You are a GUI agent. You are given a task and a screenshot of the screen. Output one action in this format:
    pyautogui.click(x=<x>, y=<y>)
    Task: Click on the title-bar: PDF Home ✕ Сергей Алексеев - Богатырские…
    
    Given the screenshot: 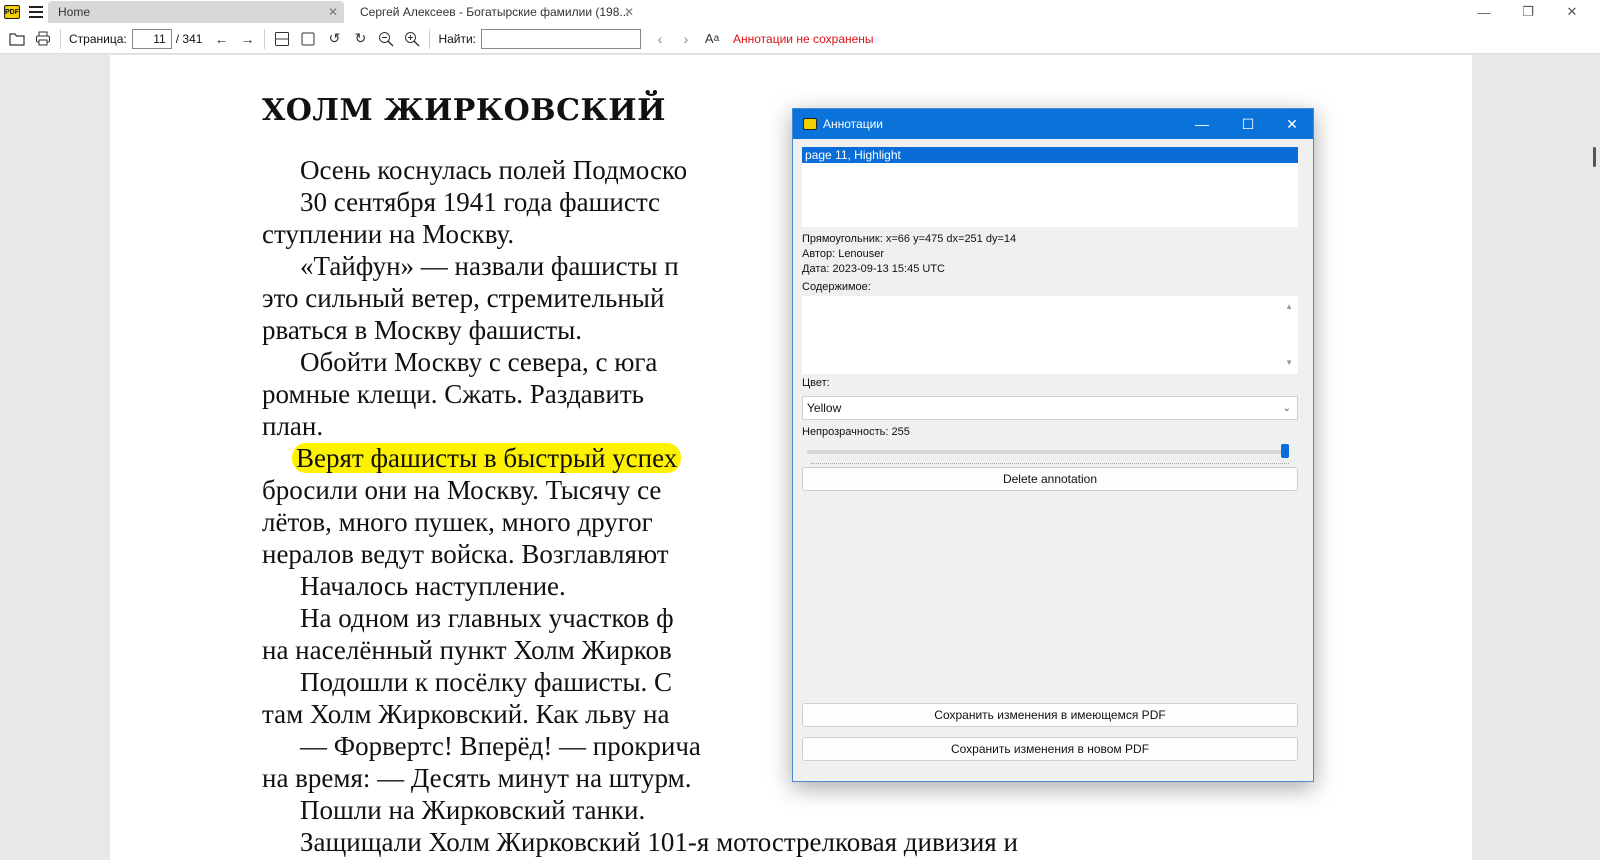 What is the action you would take?
    pyautogui.click(x=800, y=12)
    